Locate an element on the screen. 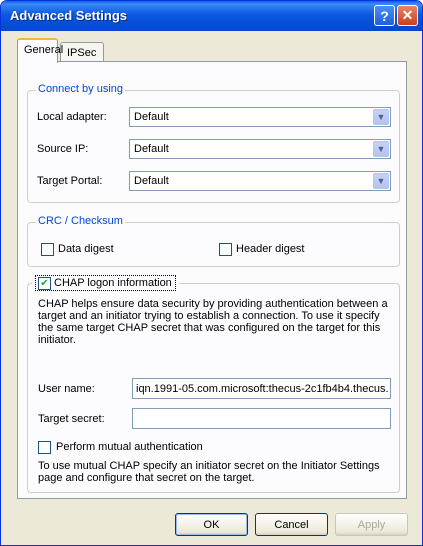  close-icon: ✕ is located at coordinates (407, 15).